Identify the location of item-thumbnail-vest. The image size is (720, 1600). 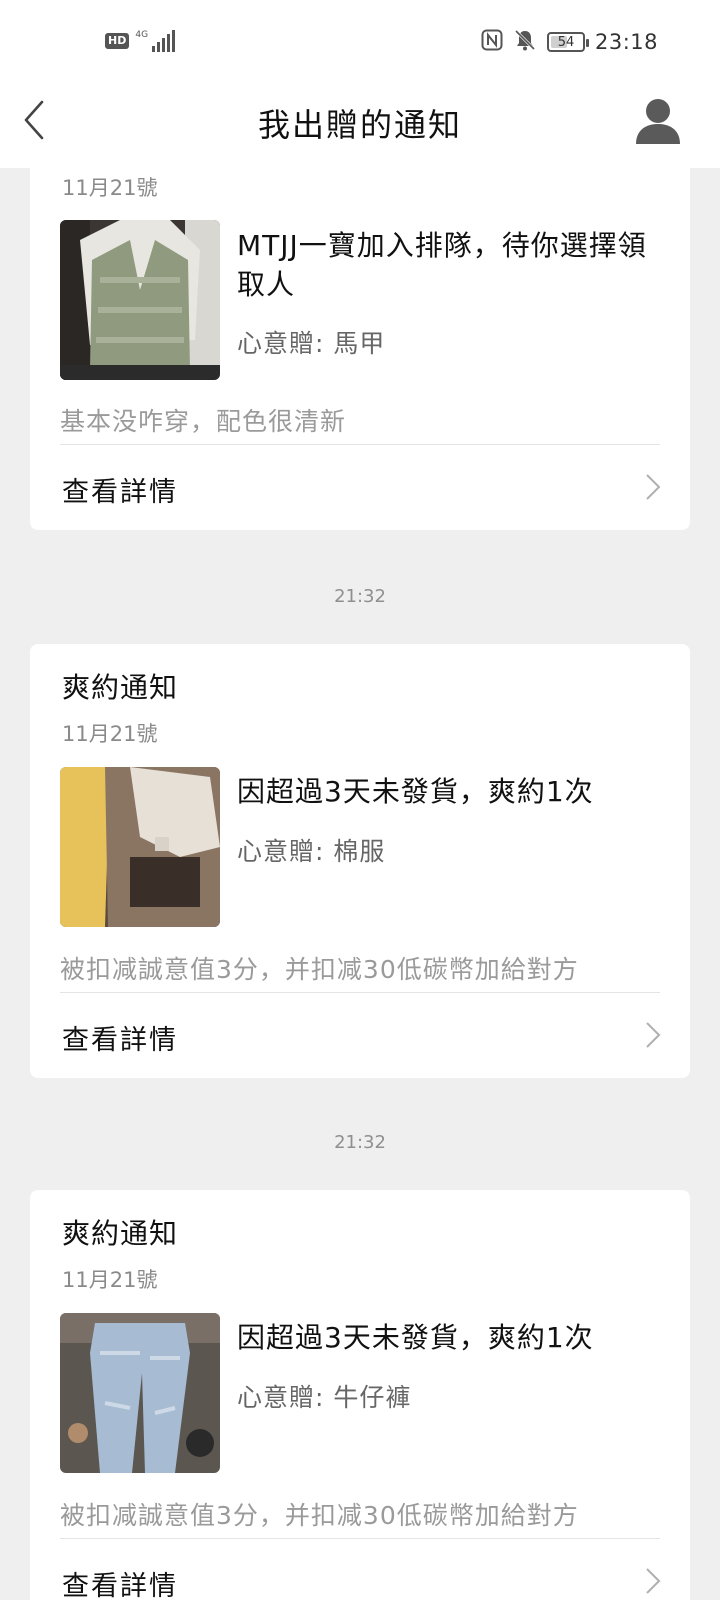
(140, 300).